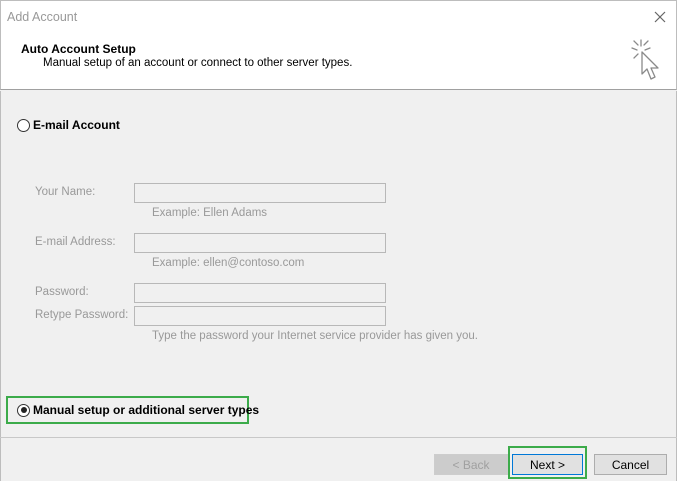 The width and height of the screenshot is (677, 481). I want to click on header-title: Auto Account Setup, so click(78, 49).